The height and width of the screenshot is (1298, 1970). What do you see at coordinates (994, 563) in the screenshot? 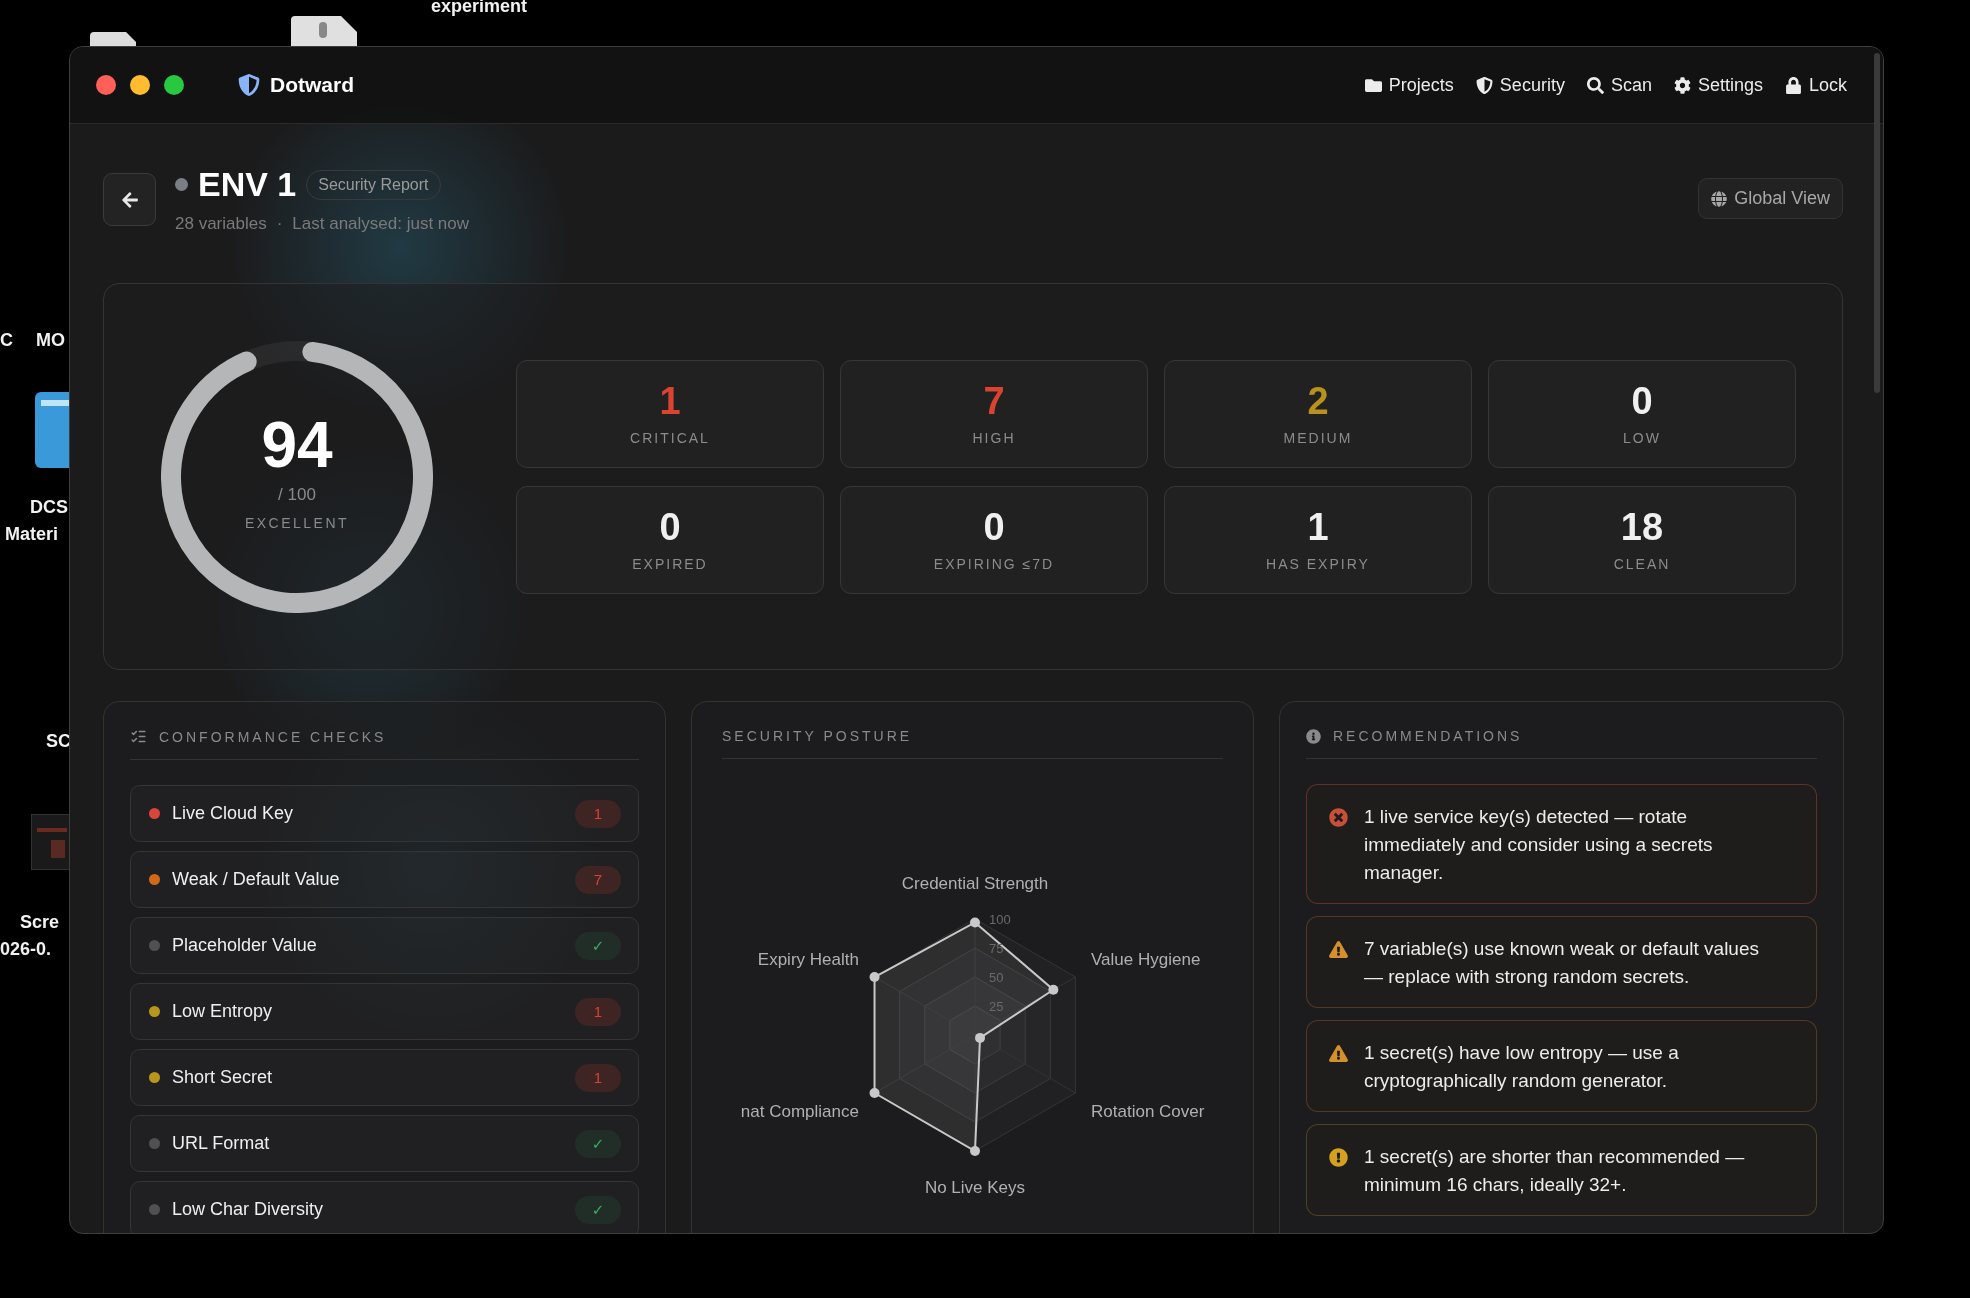
I see `stat-label: EXPIRING ≤7D` at bounding box center [994, 563].